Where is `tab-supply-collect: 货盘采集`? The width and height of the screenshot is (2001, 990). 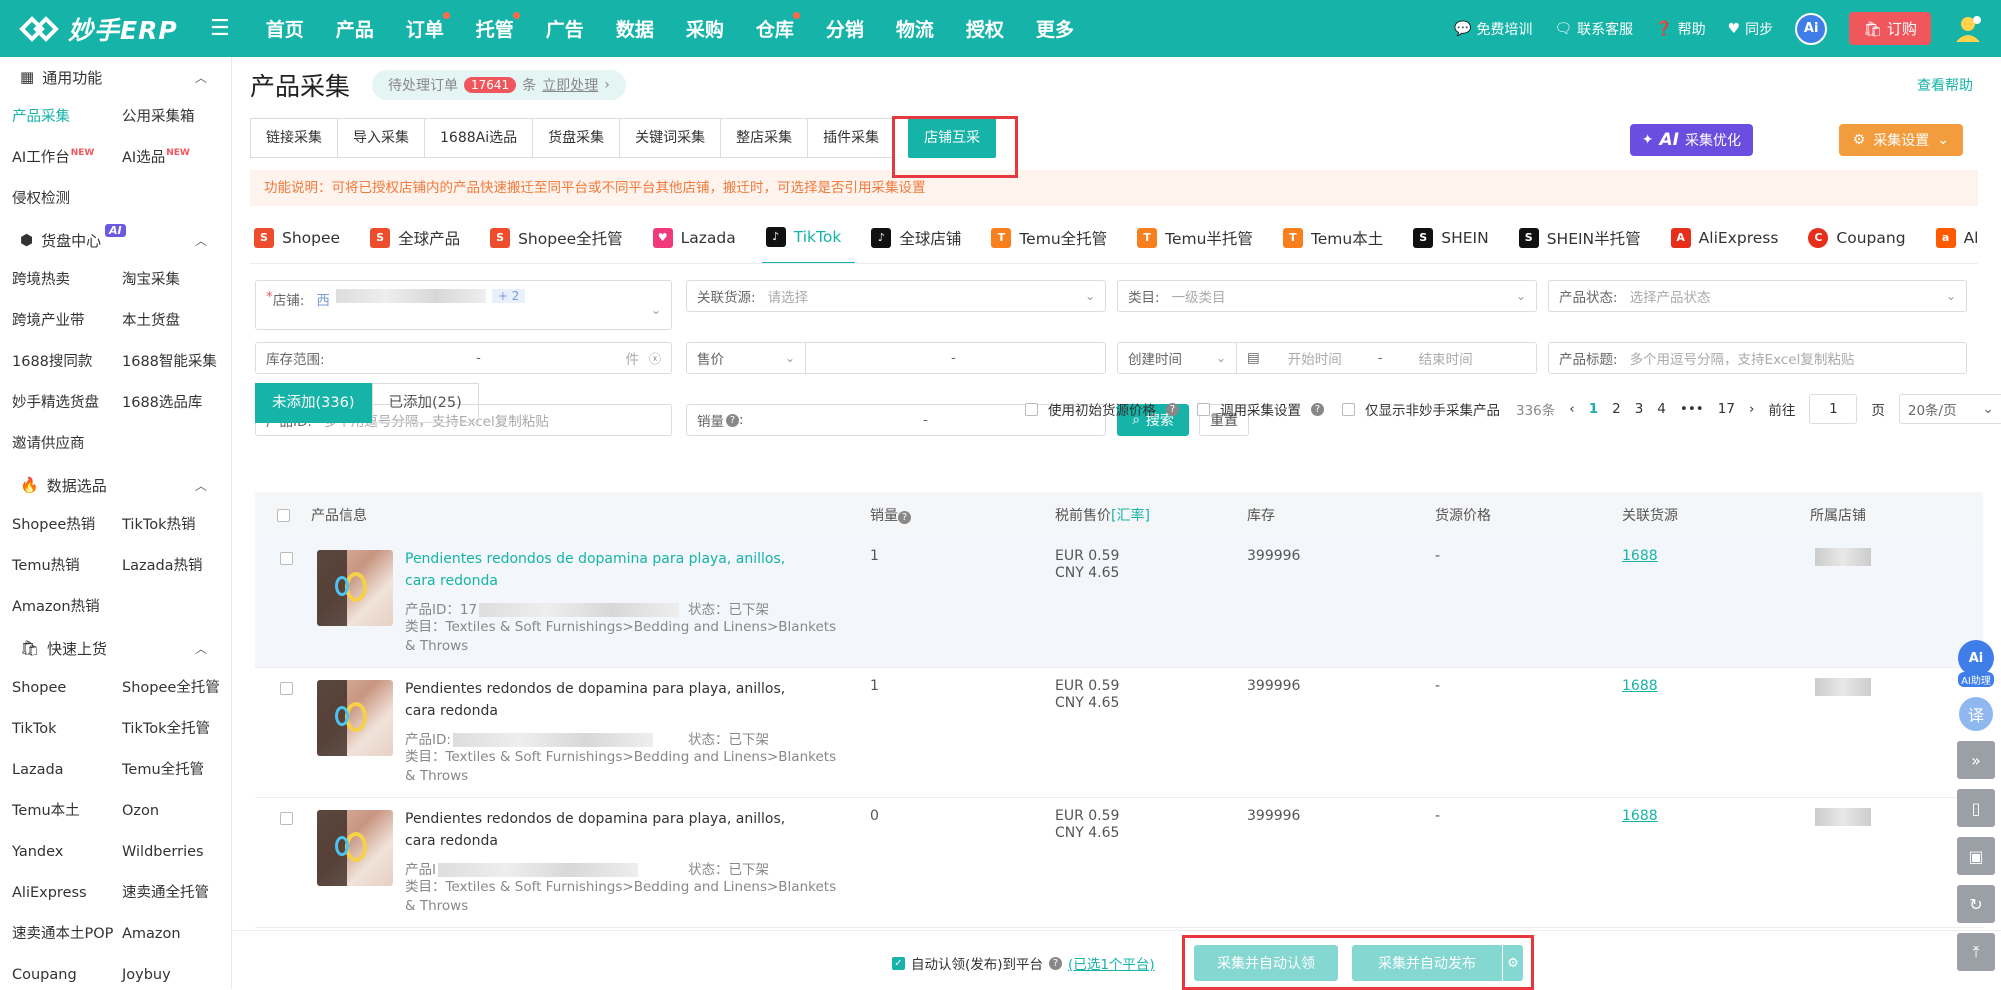 tab-supply-collect: 货盘采集 is located at coordinates (576, 138).